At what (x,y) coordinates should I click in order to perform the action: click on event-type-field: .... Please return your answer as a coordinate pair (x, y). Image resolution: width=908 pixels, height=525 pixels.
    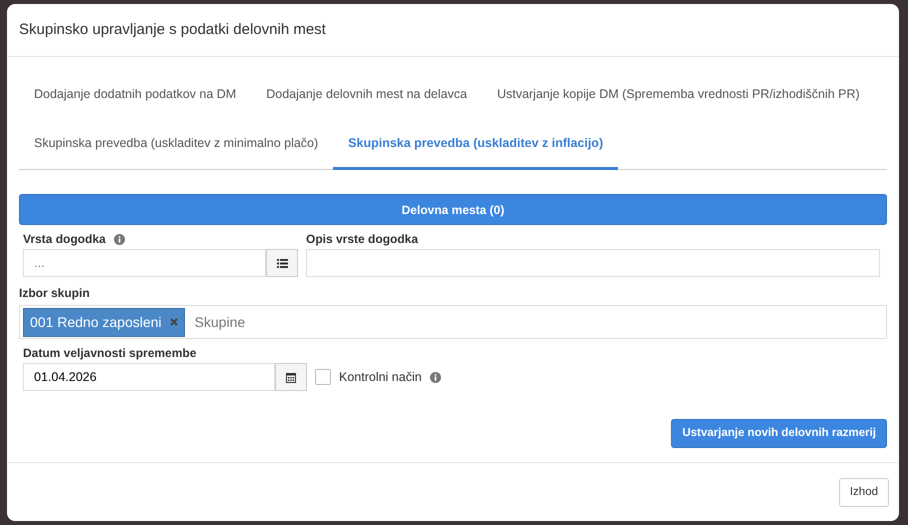
    Looking at the image, I should click on (144, 263).